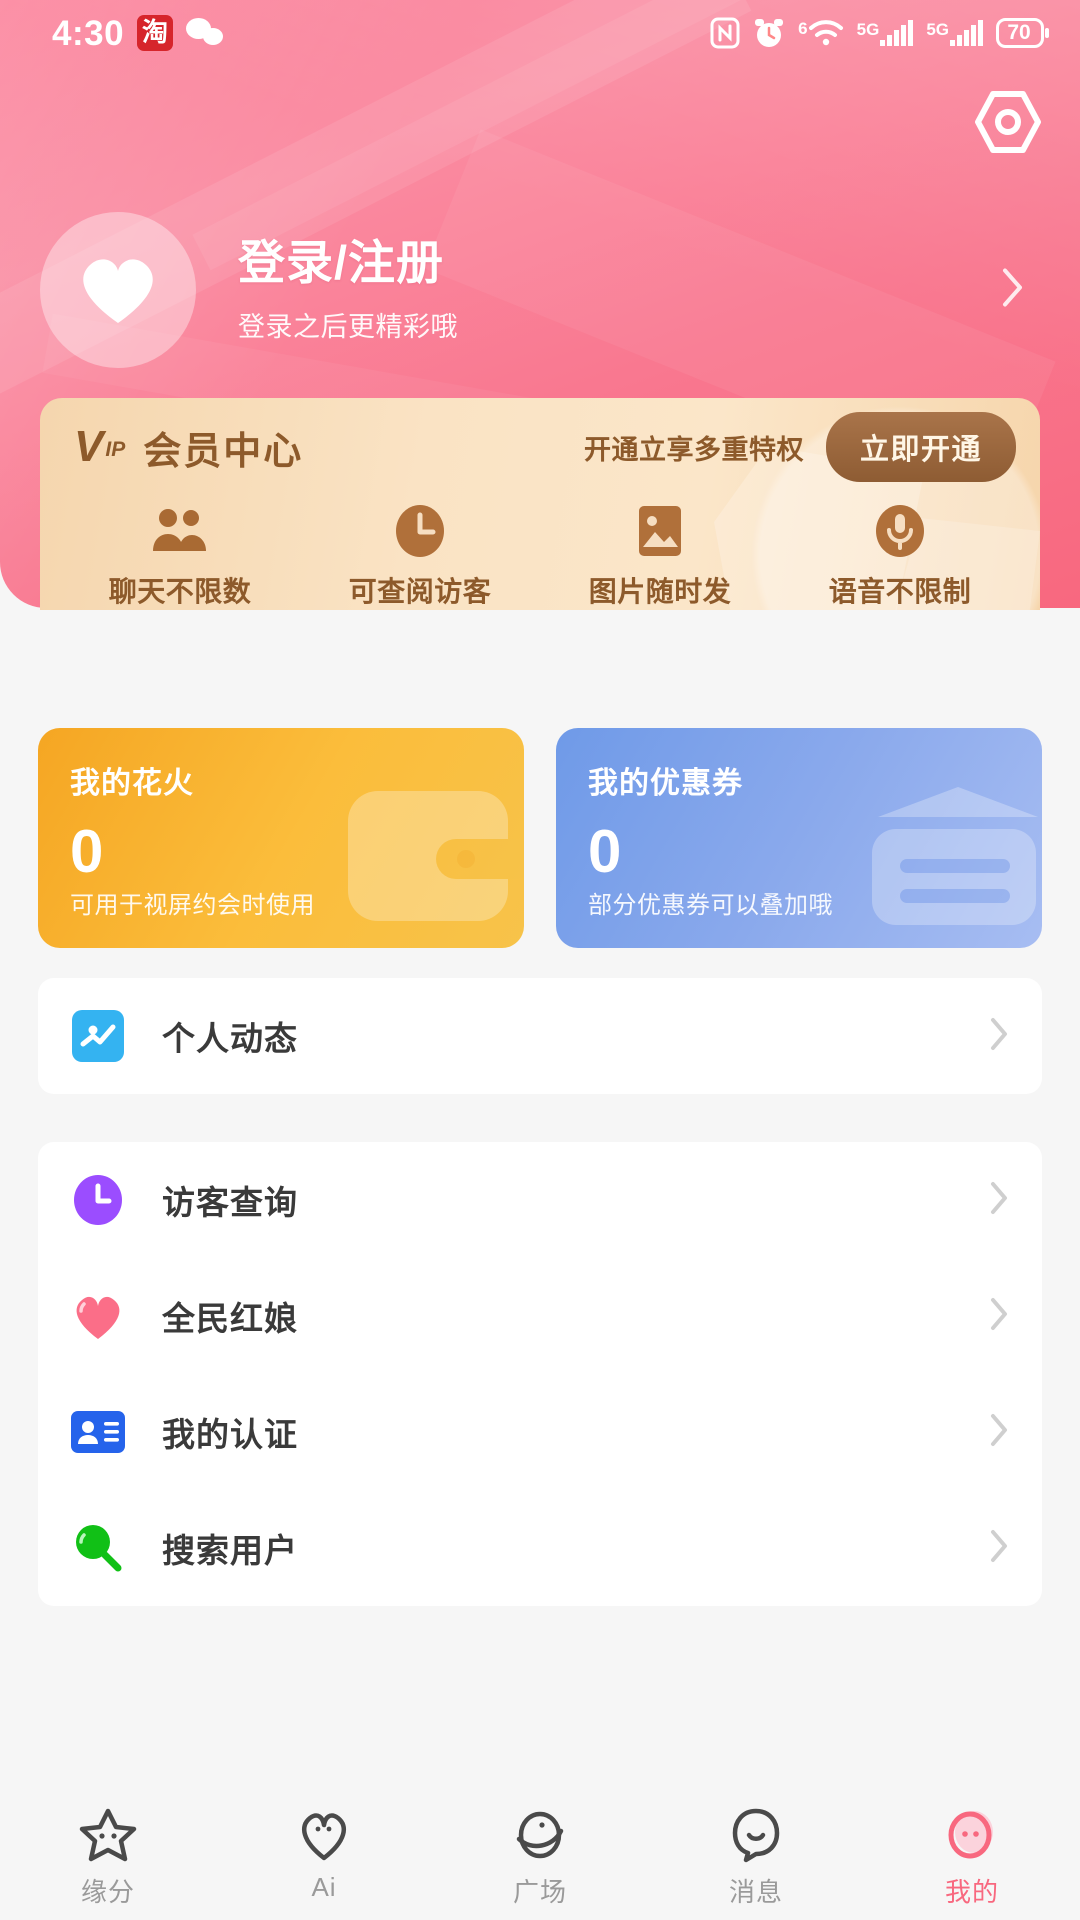 This screenshot has height=1920, width=1080. I want to click on stat-card-desc: 部分优惠券可以叠加哦, so click(710, 905).